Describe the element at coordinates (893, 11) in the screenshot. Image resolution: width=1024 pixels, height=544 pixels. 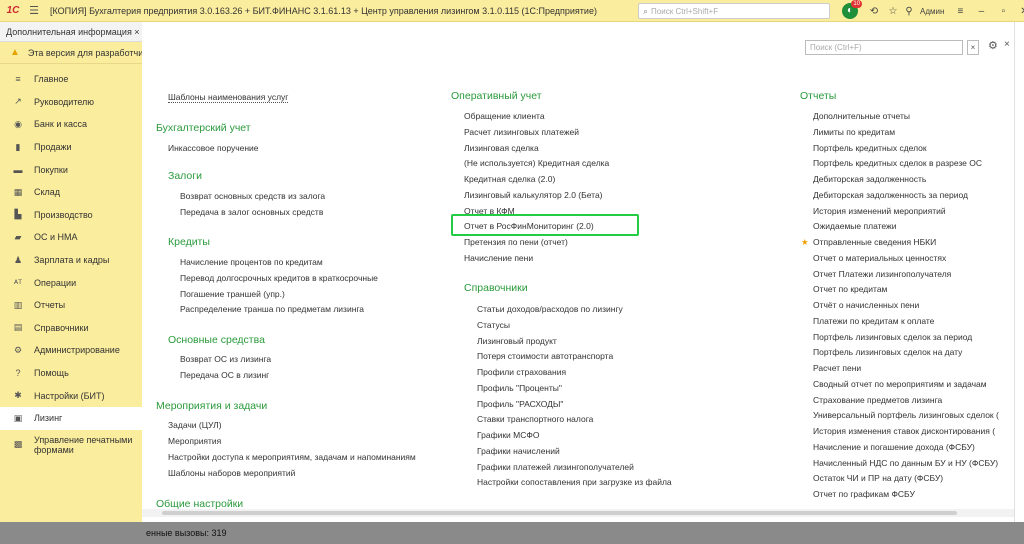
I see `favorites-icon: ☆` at that location.